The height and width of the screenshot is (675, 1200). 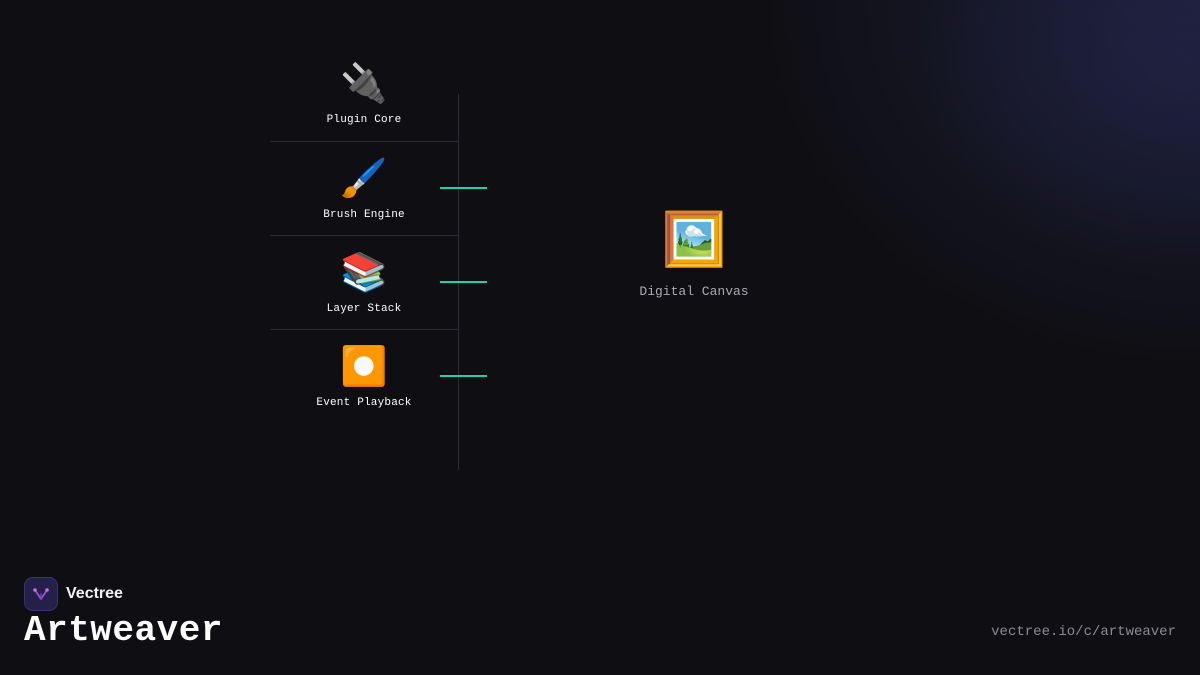 What do you see at coordinates (364, 86) in the screenshot?
I see `plug-icon: 🔌` at bounding box center [364, 86].